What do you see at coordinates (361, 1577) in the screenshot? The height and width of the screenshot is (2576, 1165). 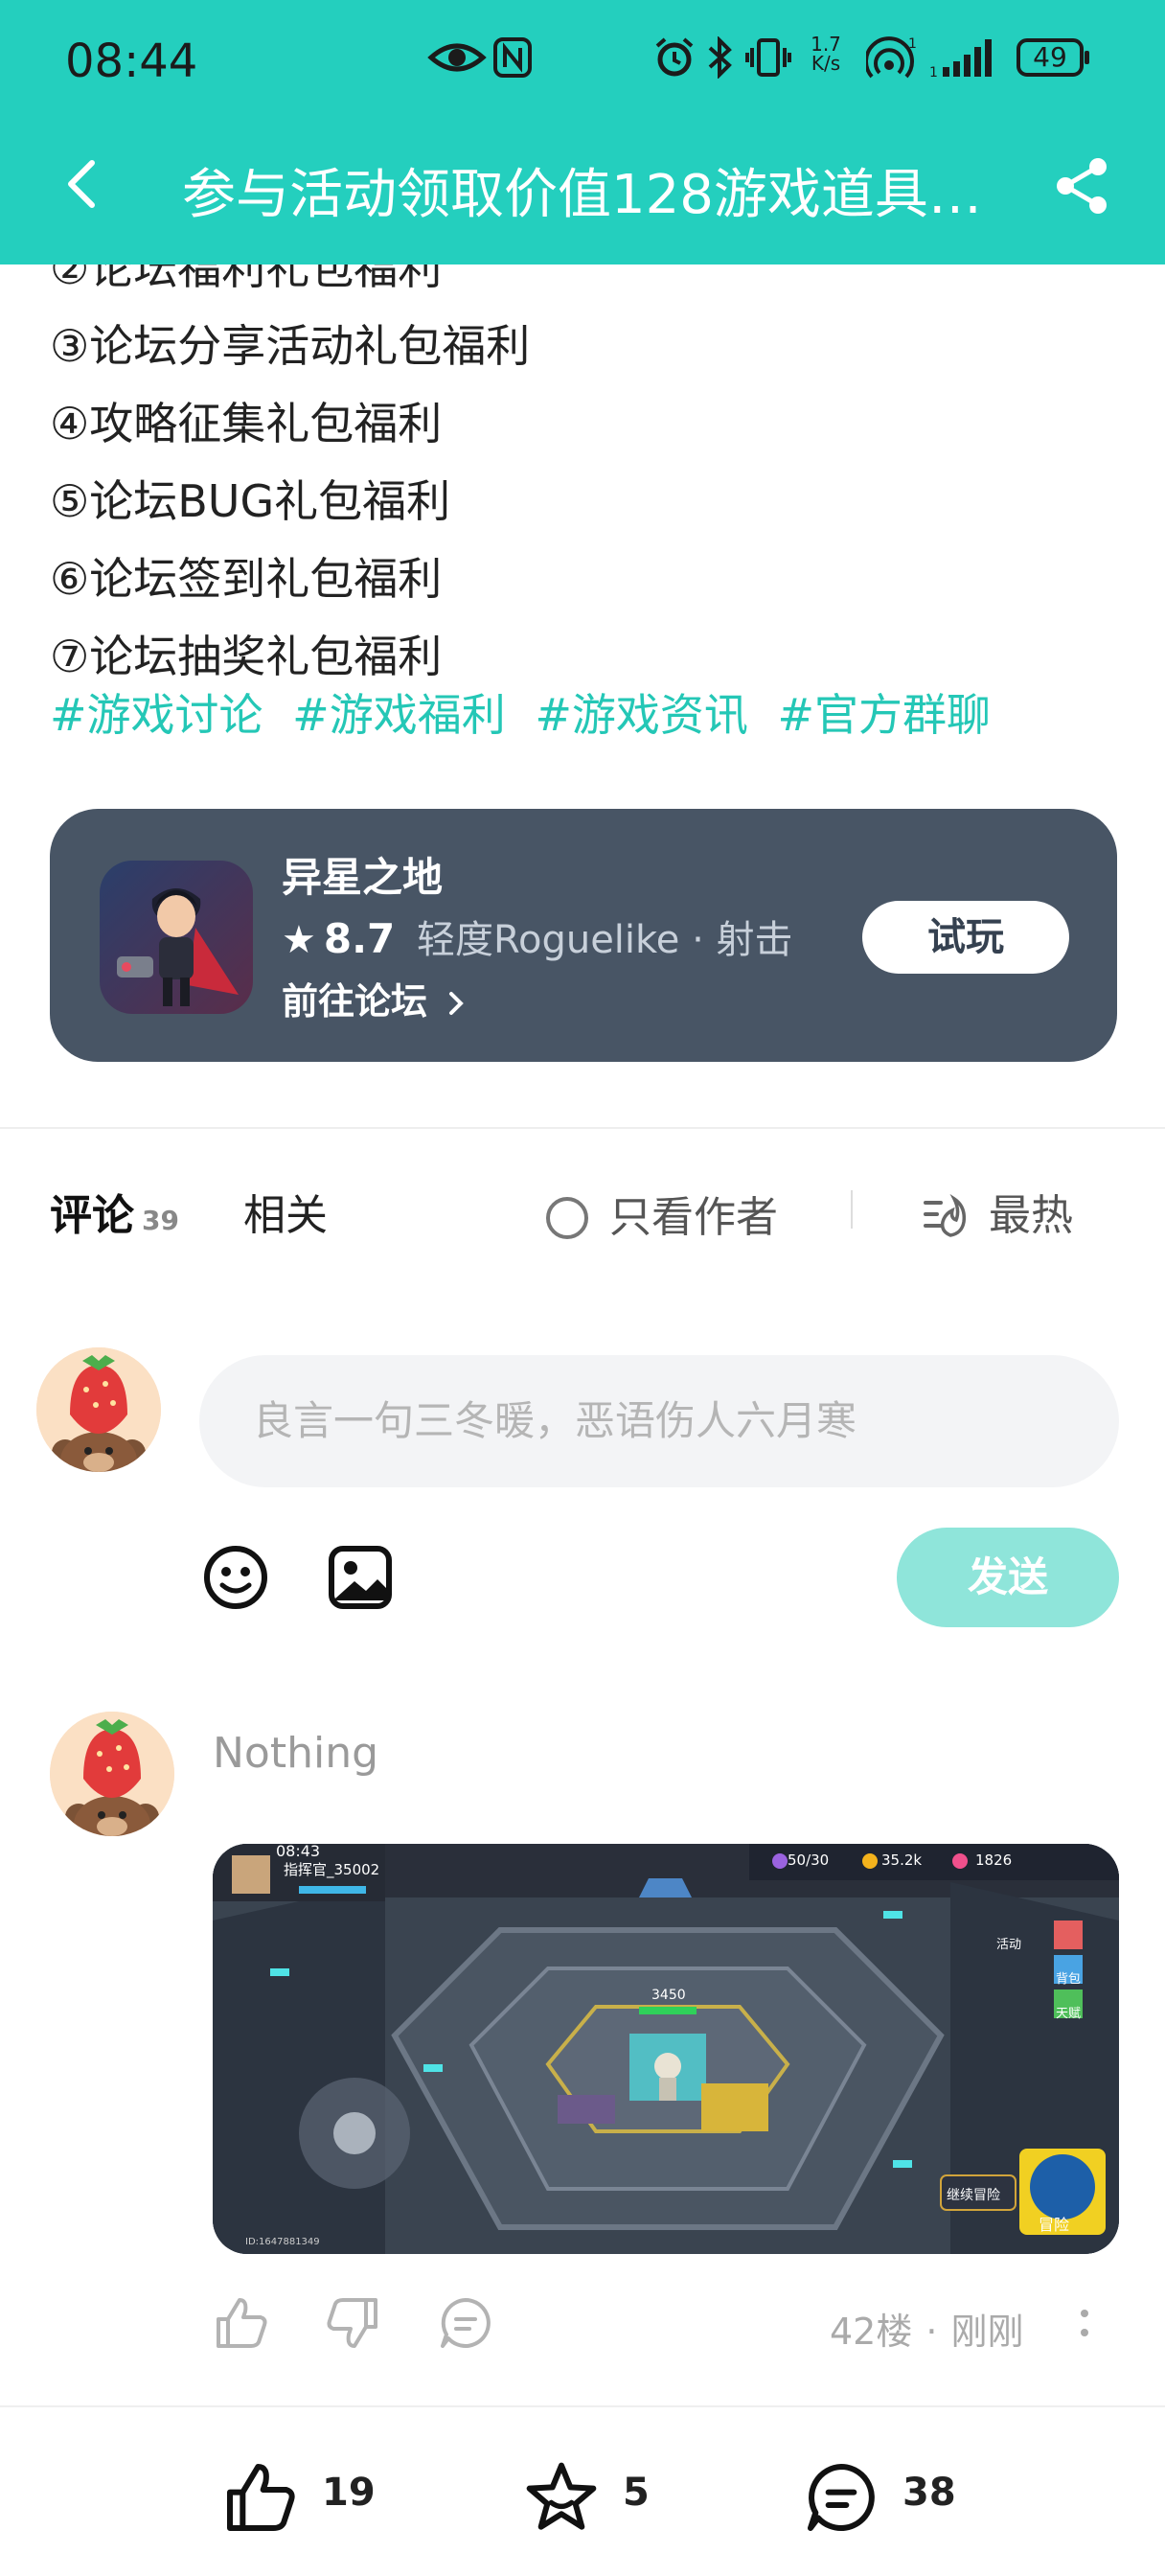 I see `image-icon` at bounding box center [361, 1577].